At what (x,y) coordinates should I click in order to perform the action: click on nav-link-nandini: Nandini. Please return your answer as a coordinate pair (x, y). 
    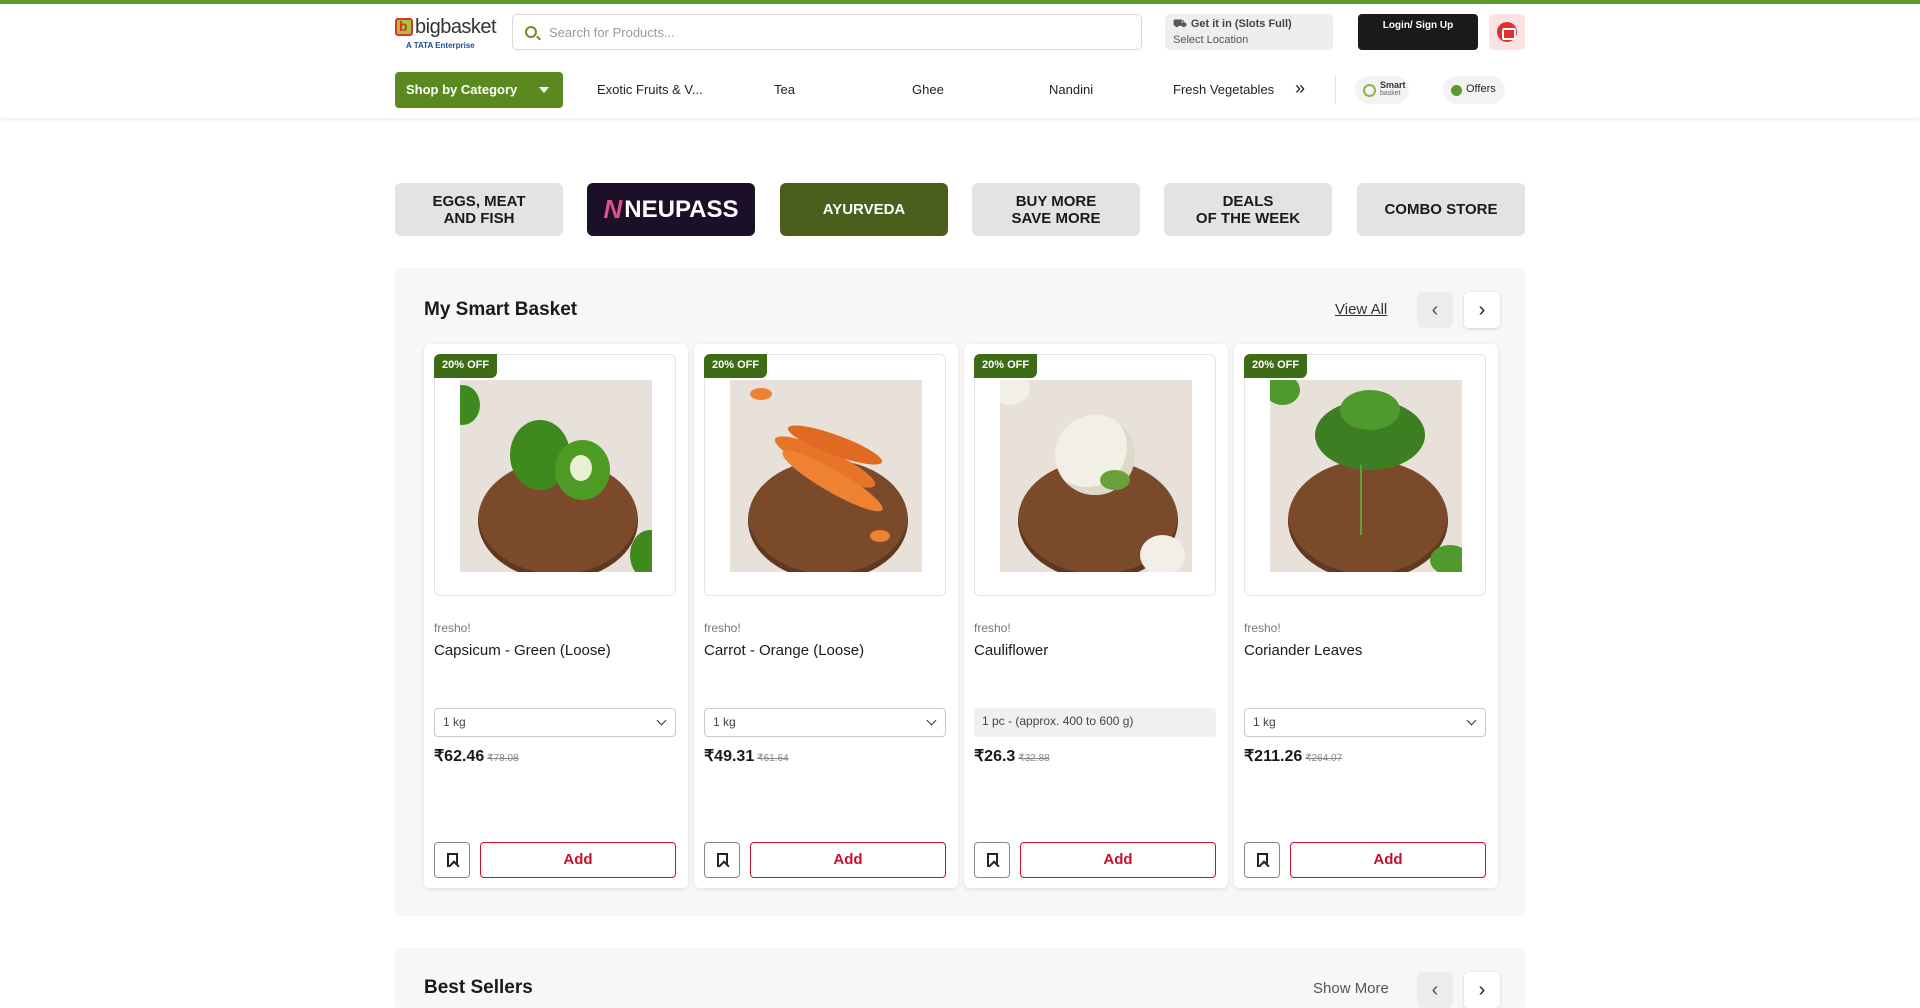
    Looking at the image, I should click on (1071, 89).